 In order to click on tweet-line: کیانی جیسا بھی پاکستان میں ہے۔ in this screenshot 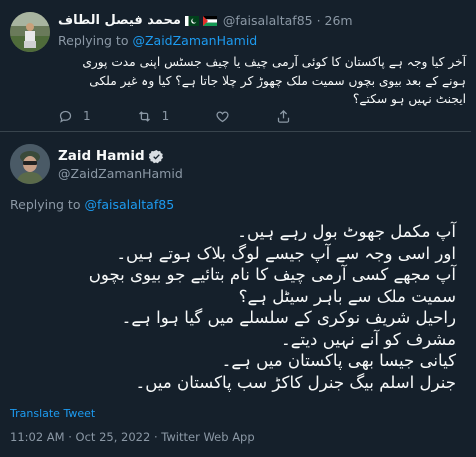, I will do `click(338, 360)`.